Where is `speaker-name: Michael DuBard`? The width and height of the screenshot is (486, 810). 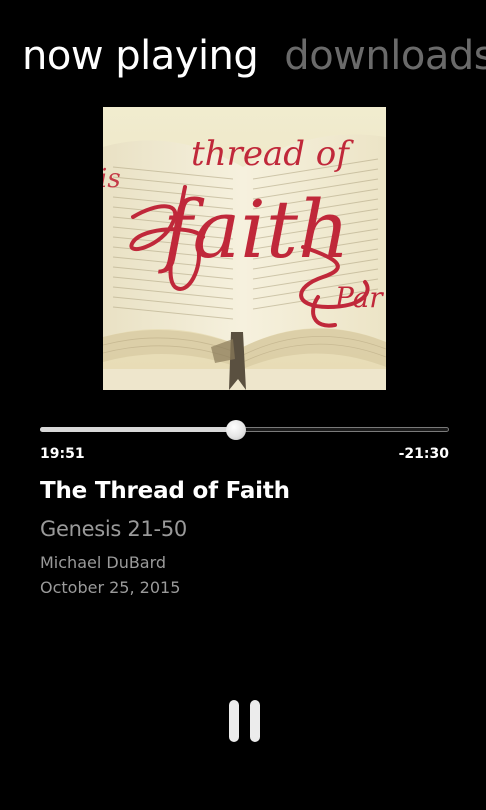 speaker-name: Michael DuBard is located at coordinates (103, 562).